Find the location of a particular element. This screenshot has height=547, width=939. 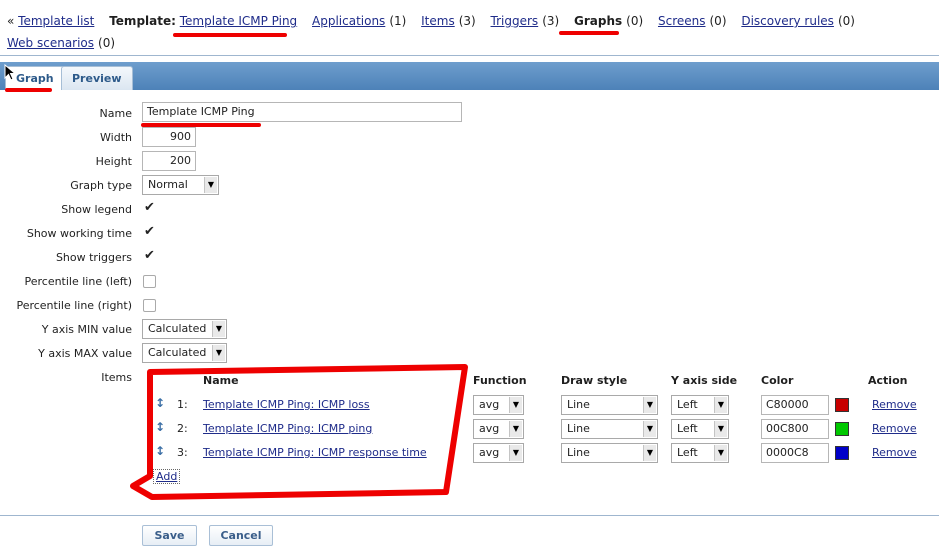

mouse-pointer-icon is located at coordinates (10, 72).